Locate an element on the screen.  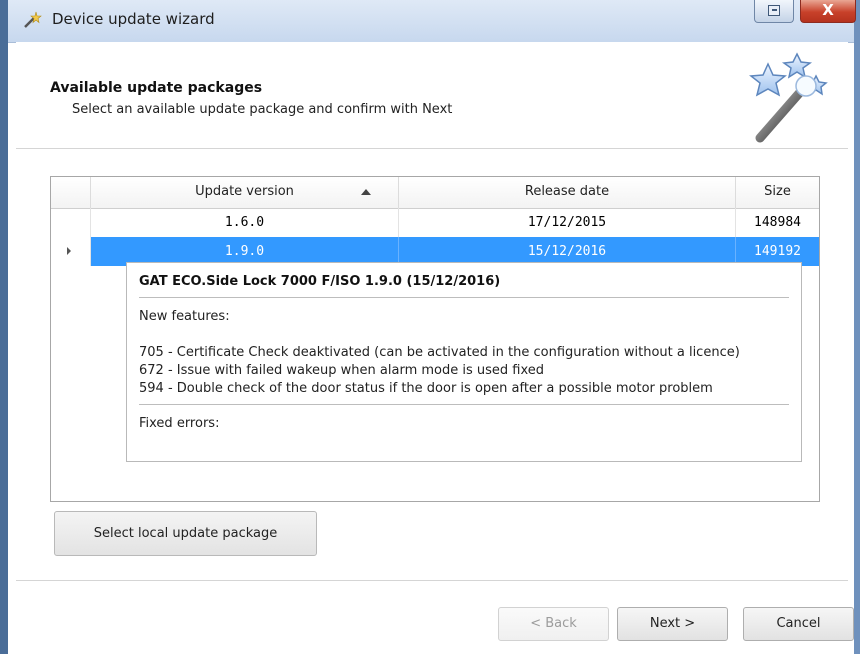
column-size: Size is located at coordinates (777, 192).